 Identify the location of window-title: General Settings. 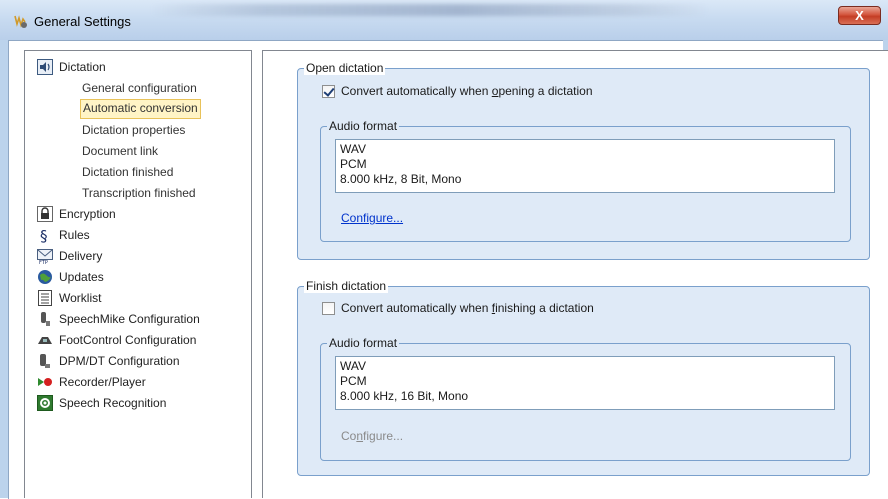
(82, 21).